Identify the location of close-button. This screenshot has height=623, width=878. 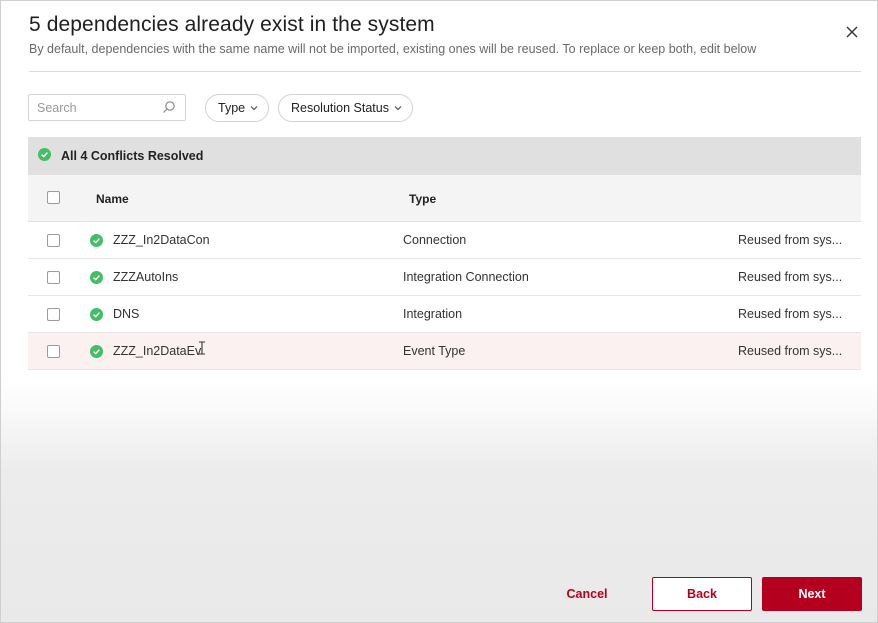
(852, 32).